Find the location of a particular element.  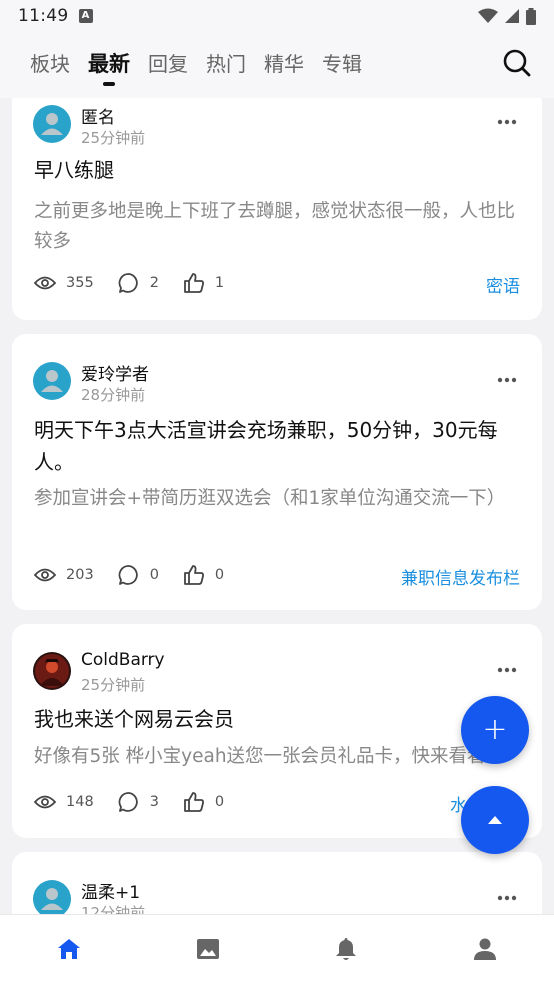

signal-icon is located at coordinates (512, 16).